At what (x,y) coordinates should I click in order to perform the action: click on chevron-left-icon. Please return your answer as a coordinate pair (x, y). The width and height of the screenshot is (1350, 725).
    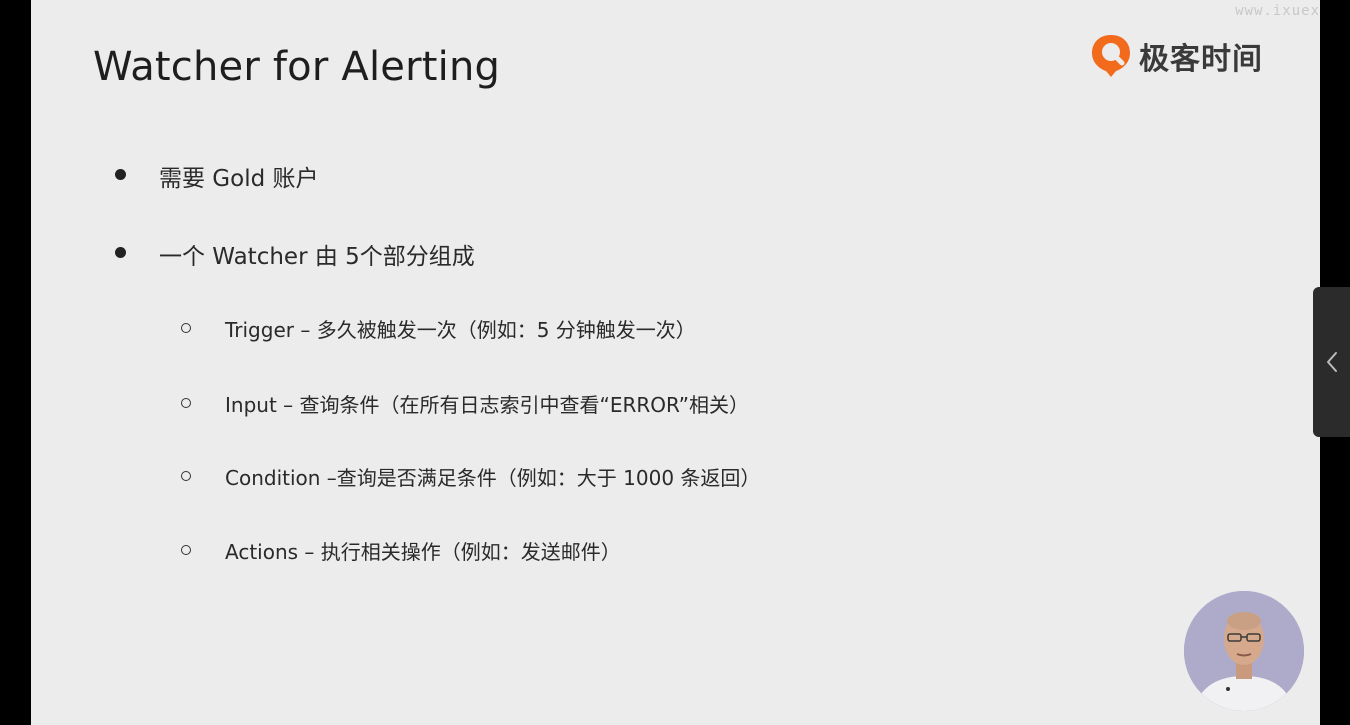
    Looking at the image, I should click on (1331, 362).